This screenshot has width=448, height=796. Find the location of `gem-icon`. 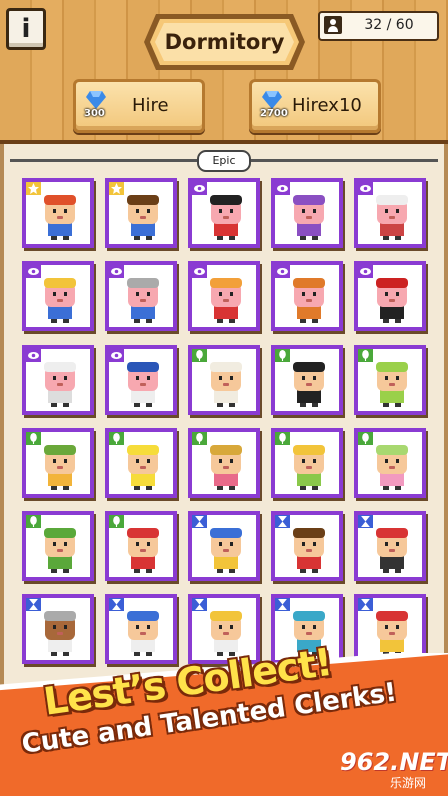

gem-icon is located at coordinates (272, 100).